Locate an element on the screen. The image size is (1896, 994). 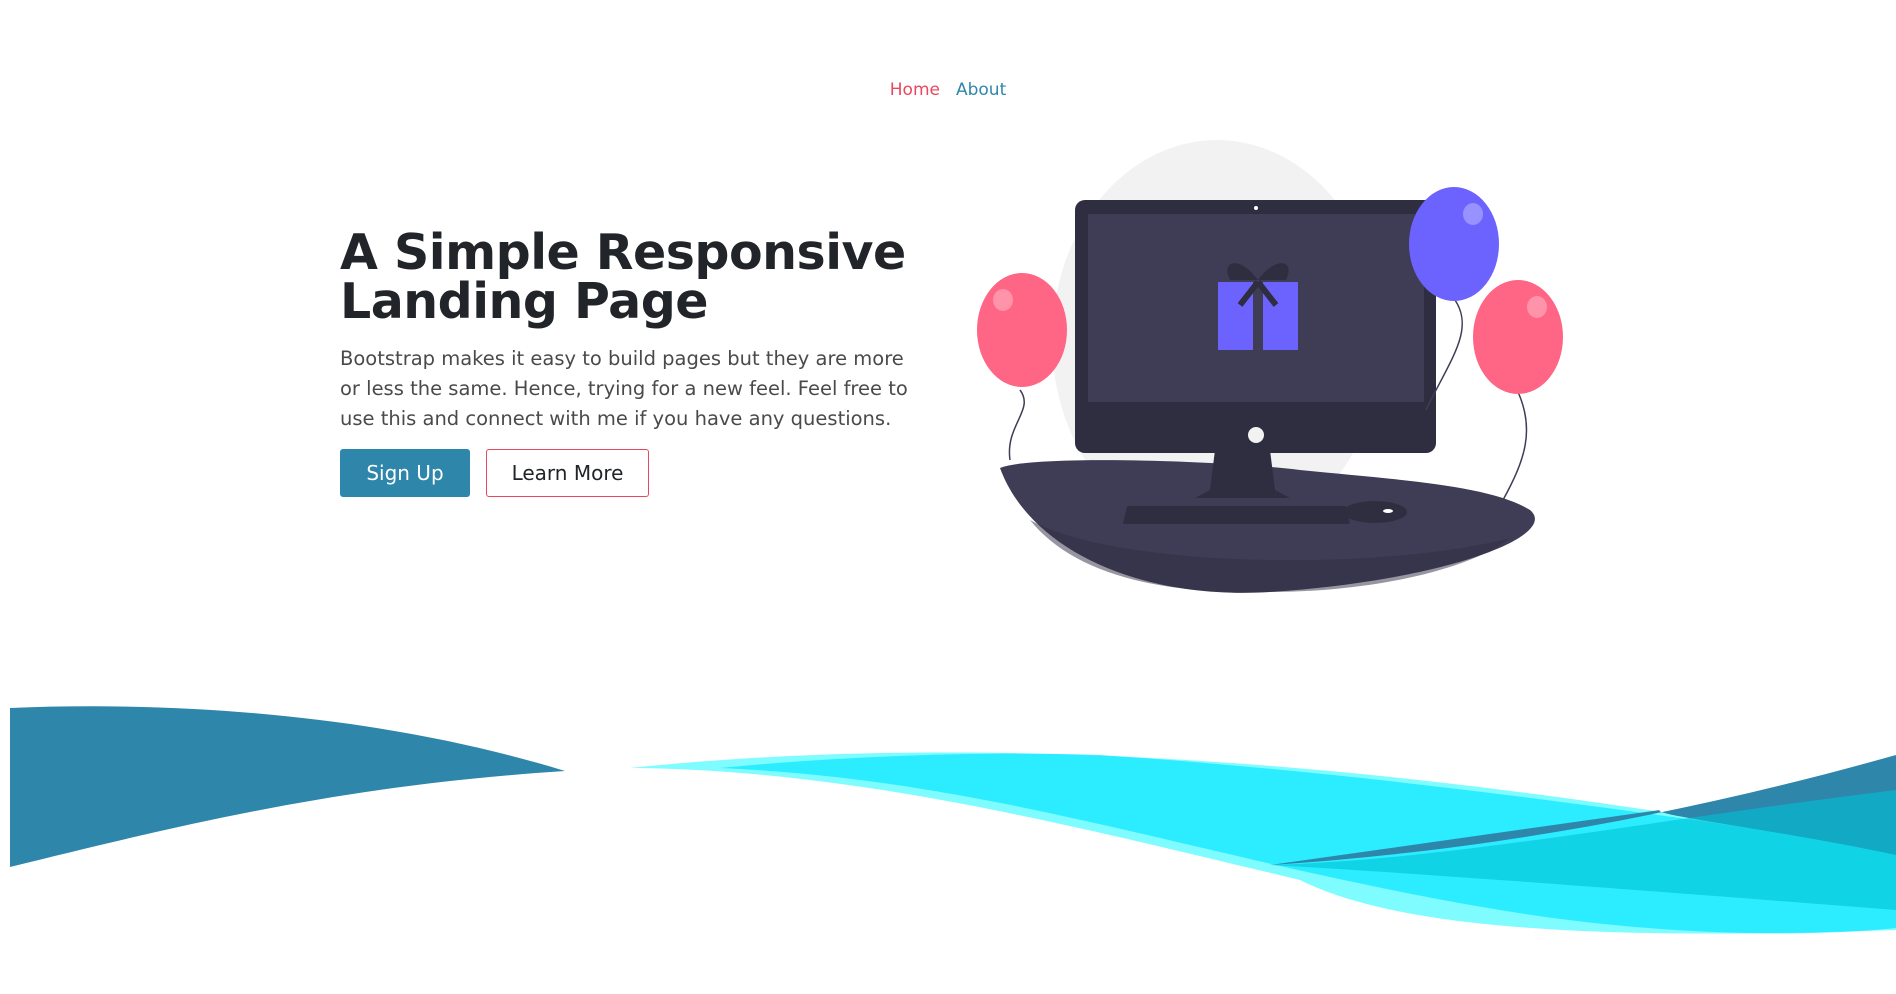
hero-buttons: Sign Up Learn More is located at coordinates (494, 473).